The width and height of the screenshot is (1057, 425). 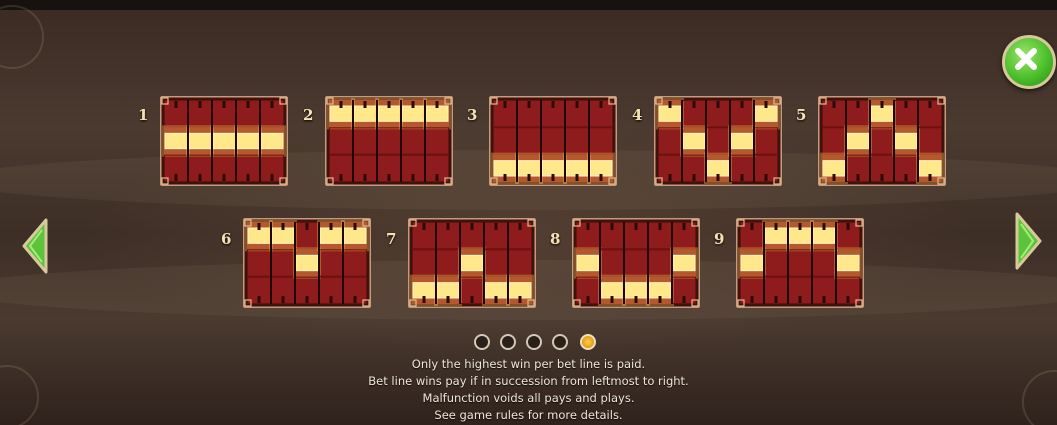 I want to click on next-page-button, so click(x=1028, y=243).